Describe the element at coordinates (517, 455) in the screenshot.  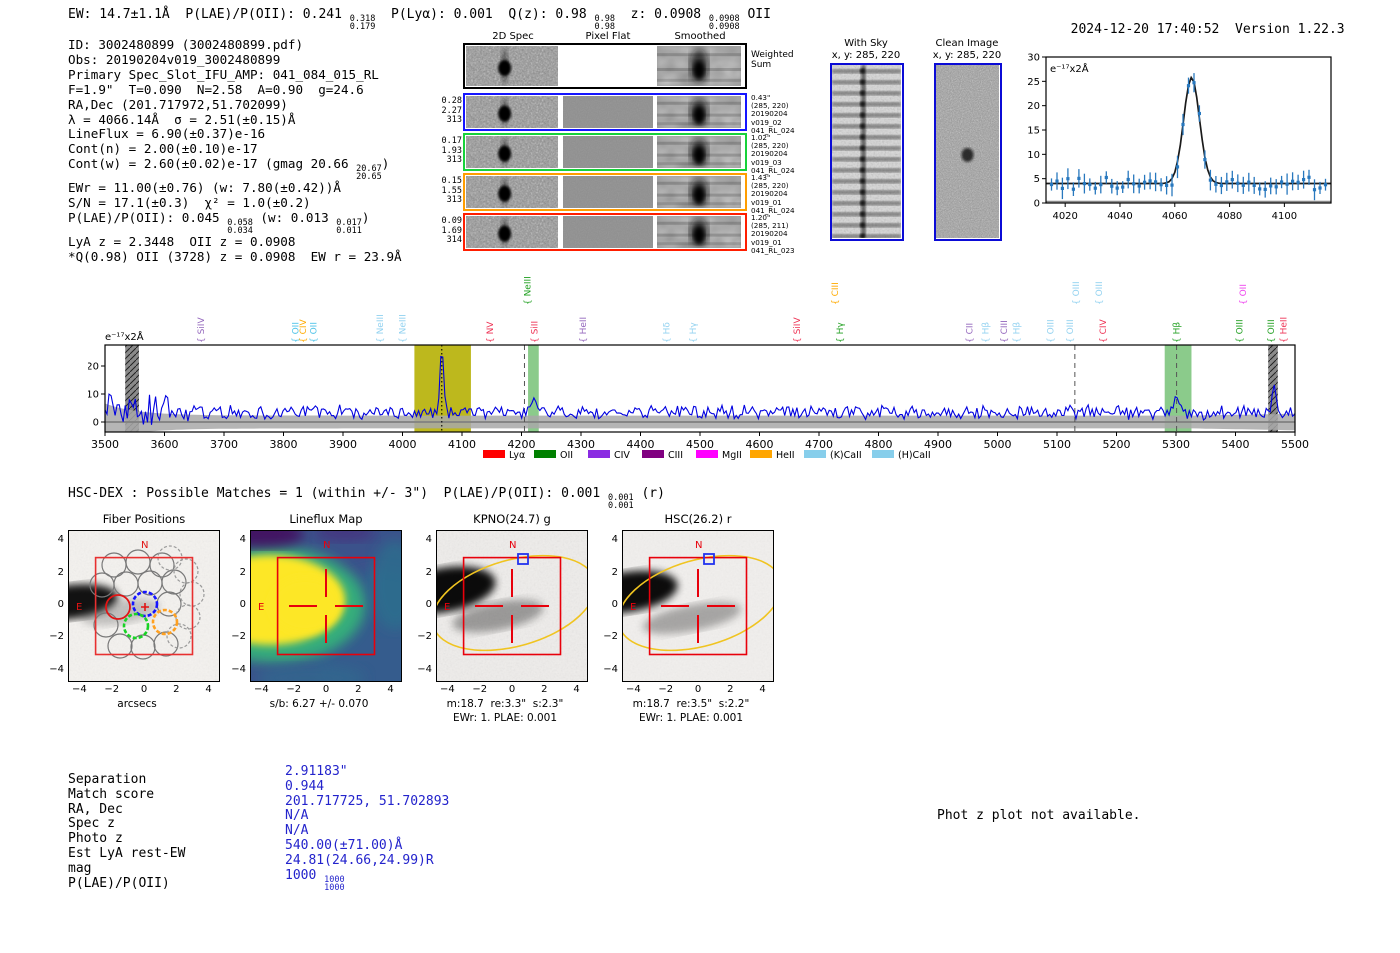
I see `legend-label: Lyα` at that location.